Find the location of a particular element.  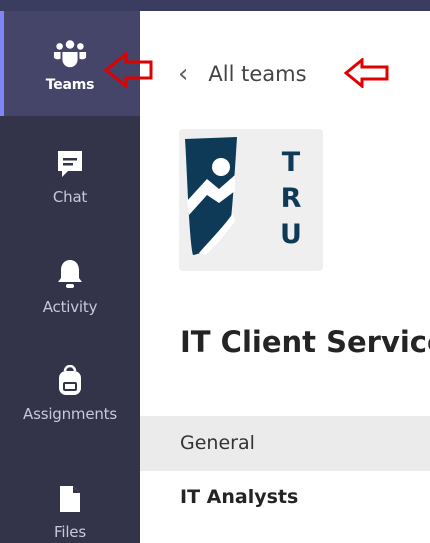

app-bar-item-activity: Activity is located at coordinates (70, 296).